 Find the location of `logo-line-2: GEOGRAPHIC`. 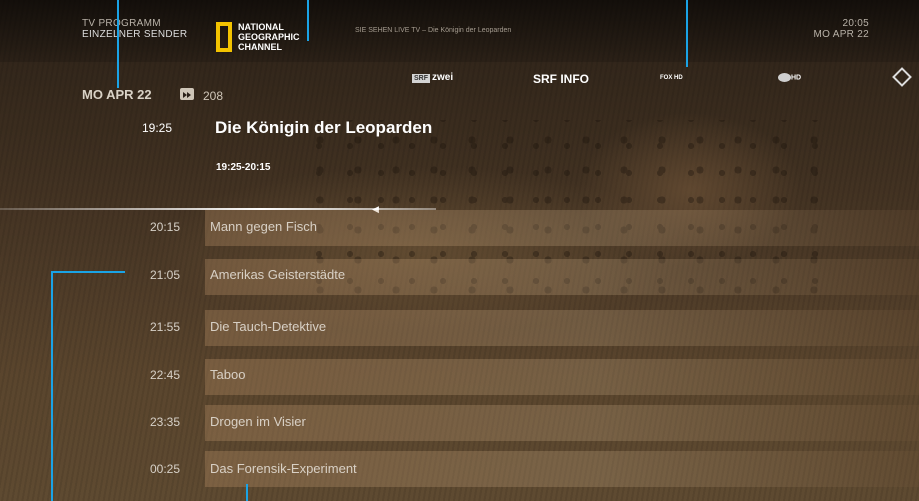

logo-line-2: GEOGRAPHIC is located at coordinates (269, 37).